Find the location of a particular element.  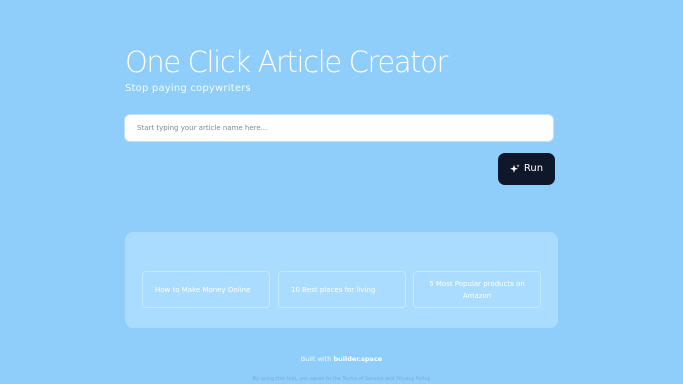

run-button: Run is located at coordinates (526, 169).